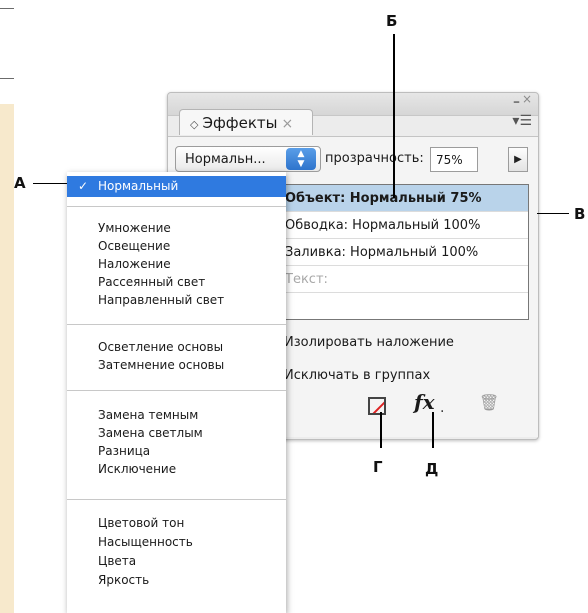  What do you see at coordinates (553, 213) in the screenshot?
I see `callout-line-v` at bounding box center [553, 213].